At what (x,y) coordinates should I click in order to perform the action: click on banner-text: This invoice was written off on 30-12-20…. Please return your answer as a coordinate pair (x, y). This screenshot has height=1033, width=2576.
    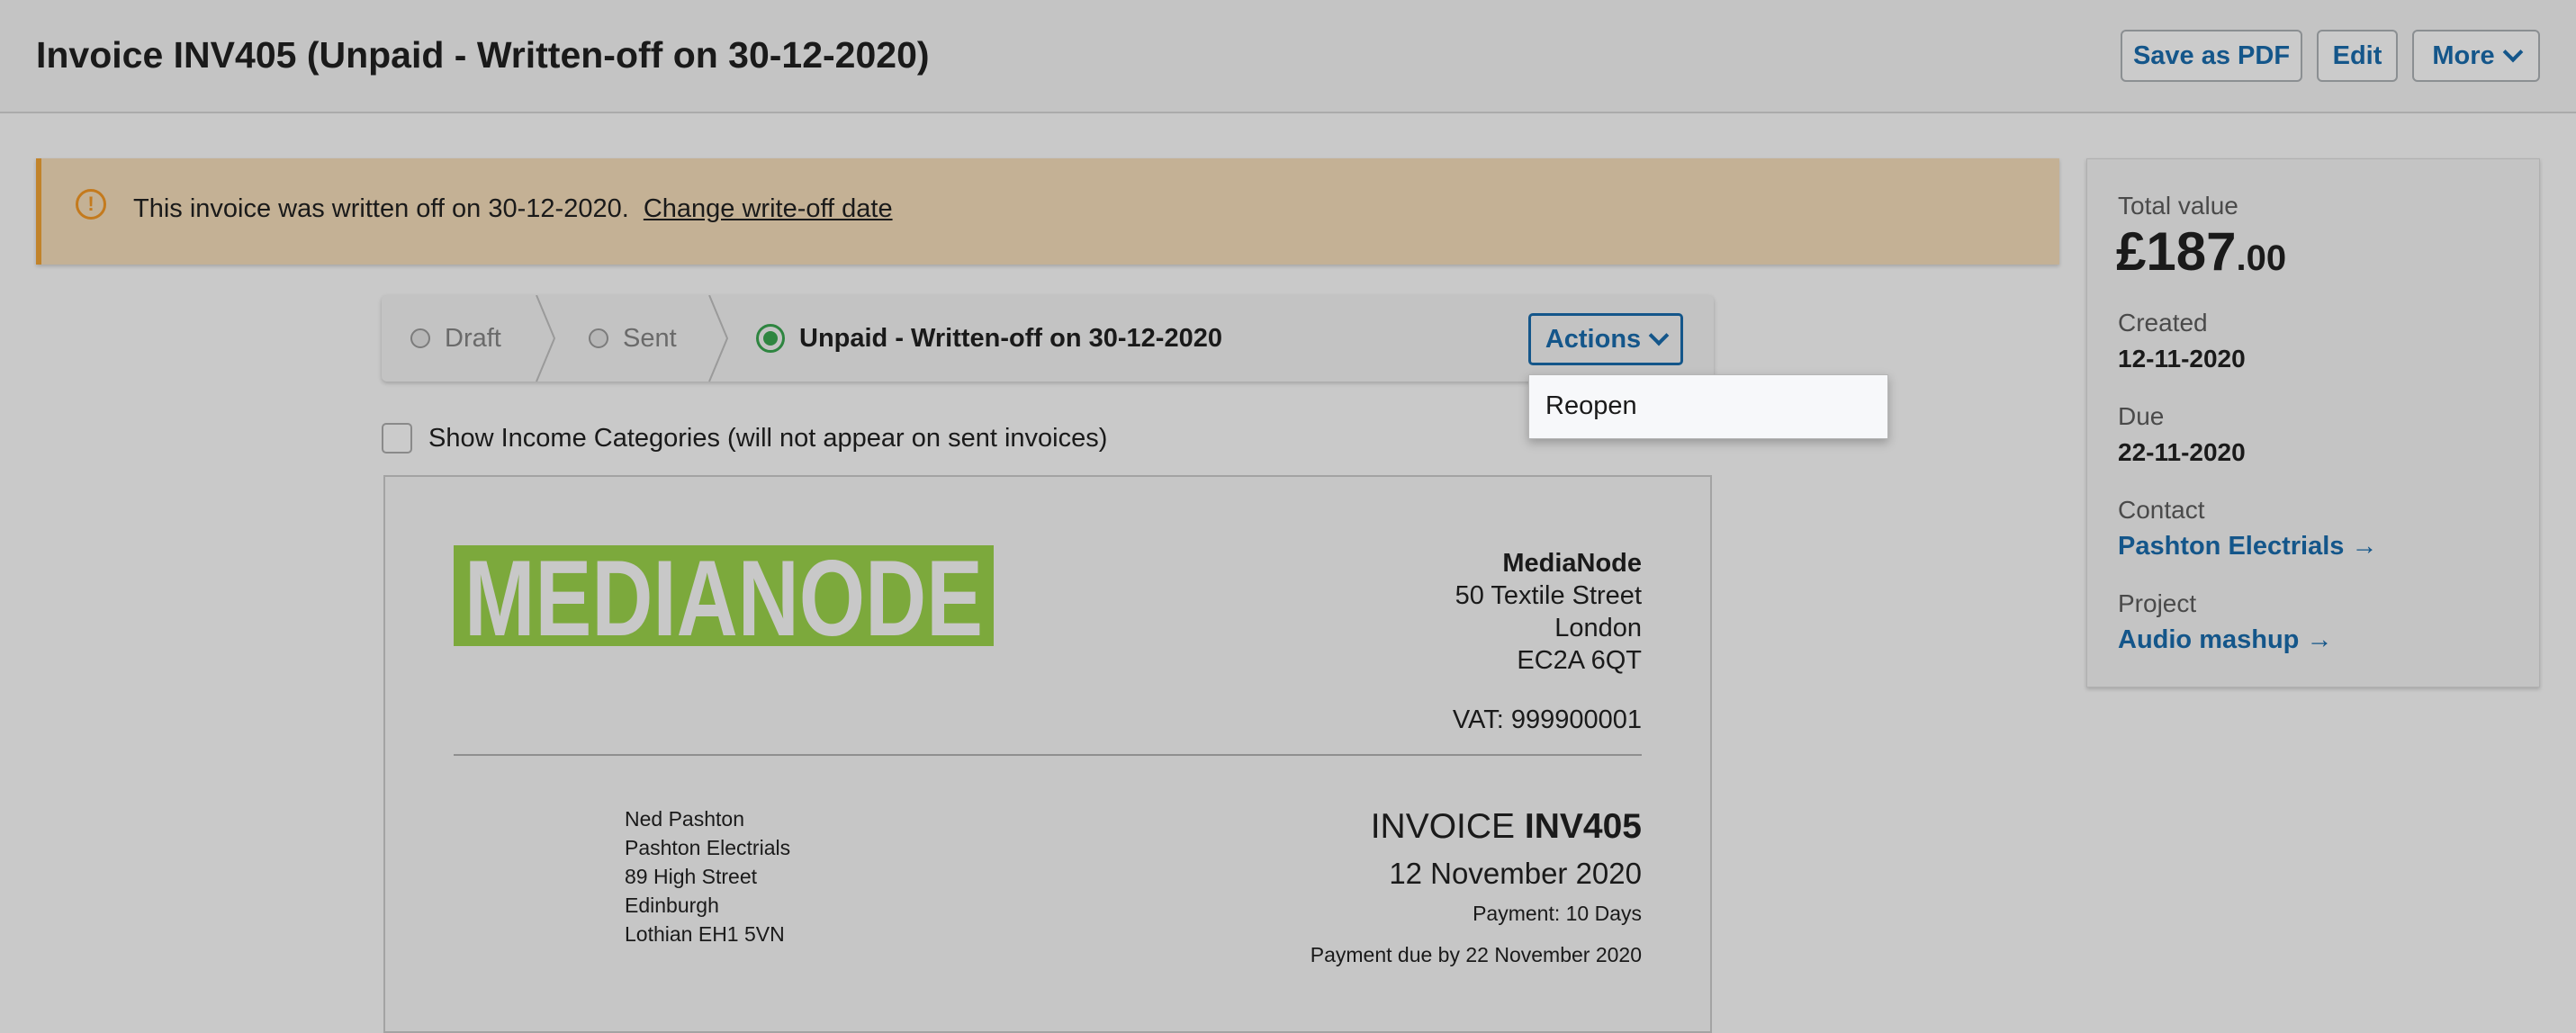
    Looking at the image, I should click on (513, 209).